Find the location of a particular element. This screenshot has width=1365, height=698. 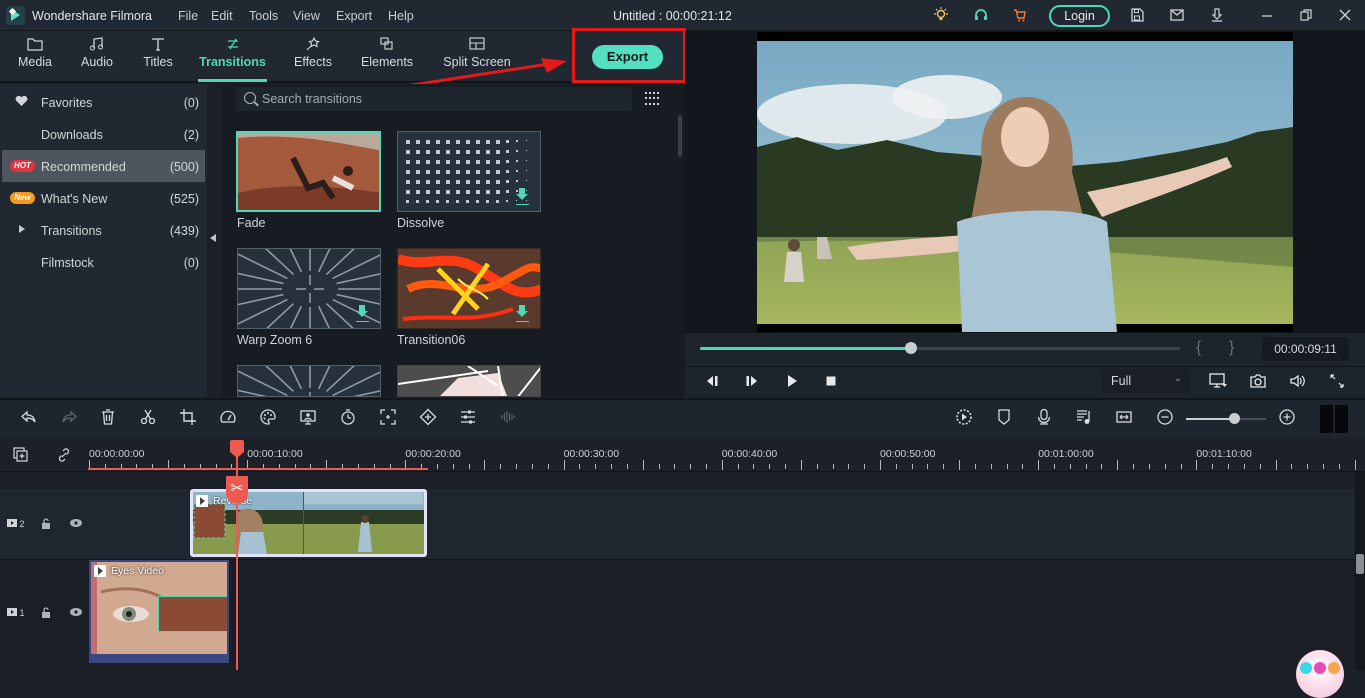

shape-thumbnail-image is located at coordinates (469, 381).